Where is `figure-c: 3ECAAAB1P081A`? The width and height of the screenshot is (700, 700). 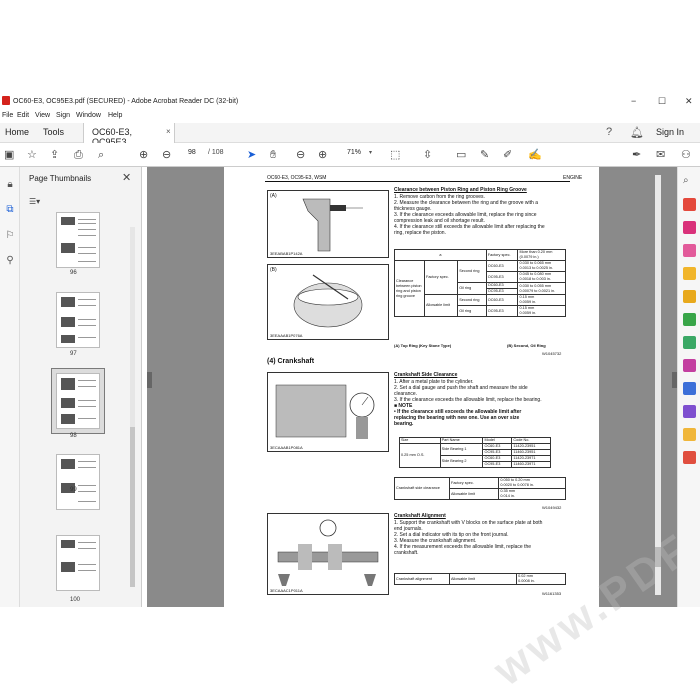
figure-c: 3ECAAAB1P081A is located at coordinates (328, 412).